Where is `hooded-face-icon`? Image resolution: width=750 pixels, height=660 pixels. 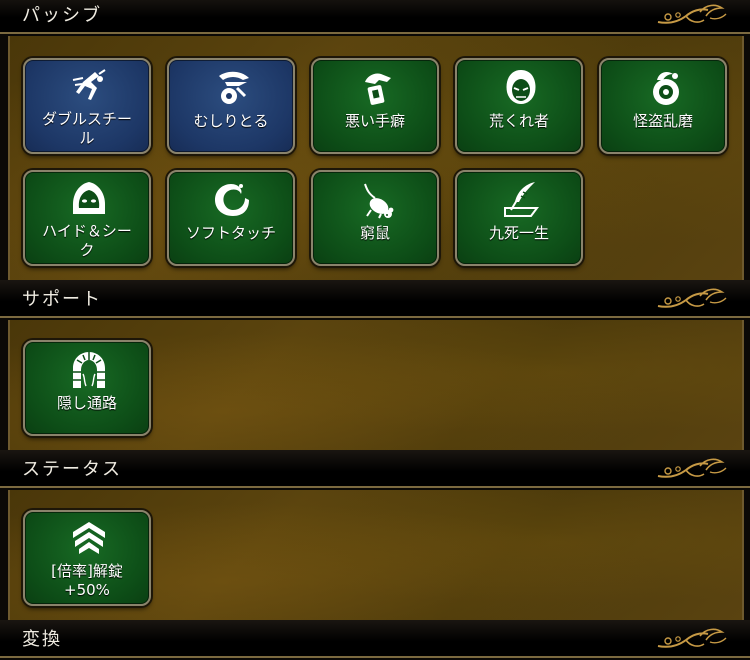
hooded-face-icon is located at coordinates (521, 87).